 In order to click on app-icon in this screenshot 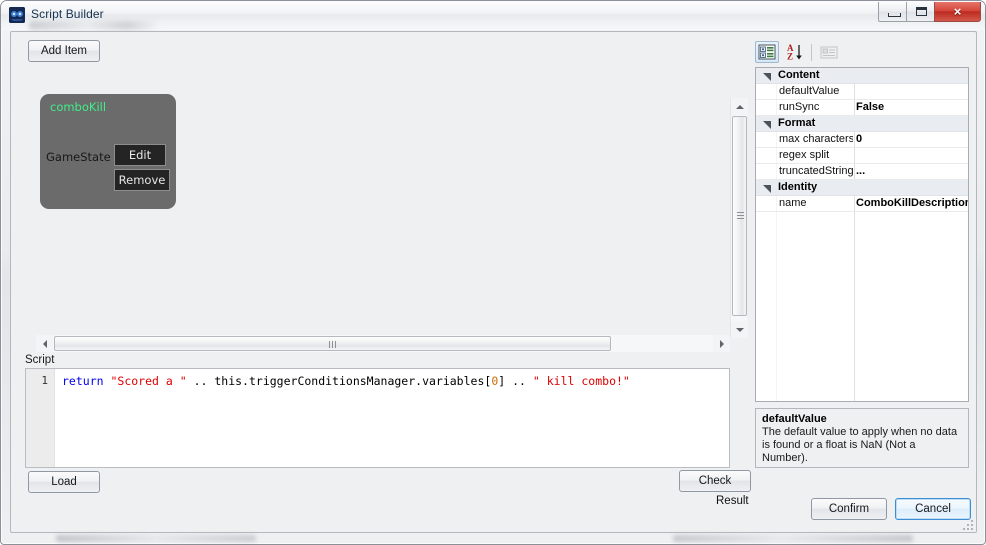, I will do `click(17, 15)`.